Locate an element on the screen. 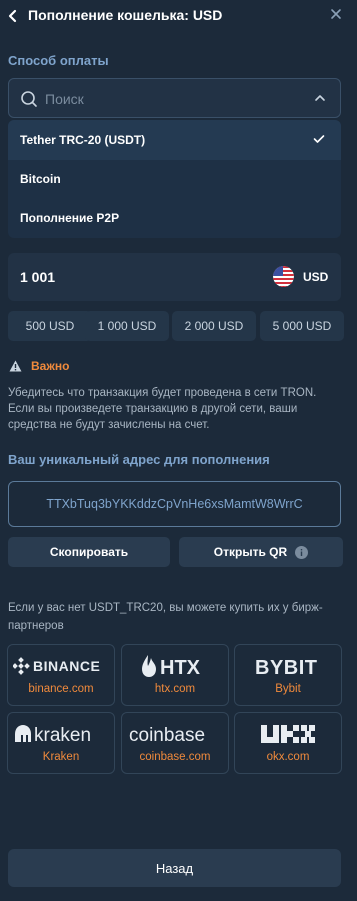 This screenshot has width=357, height=901. coinbase-icon: coinbase is located at coordinates (175, 734).